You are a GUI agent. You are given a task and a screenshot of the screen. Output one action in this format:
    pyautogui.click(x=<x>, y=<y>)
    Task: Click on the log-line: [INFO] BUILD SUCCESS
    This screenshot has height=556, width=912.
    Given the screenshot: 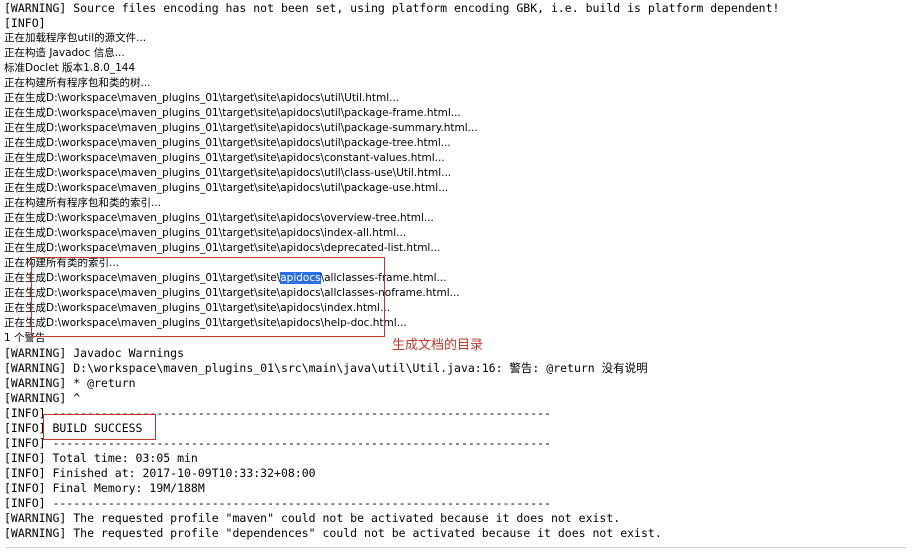 What is the action you would take?
    pyautogui.click(x=456, y=428)
    